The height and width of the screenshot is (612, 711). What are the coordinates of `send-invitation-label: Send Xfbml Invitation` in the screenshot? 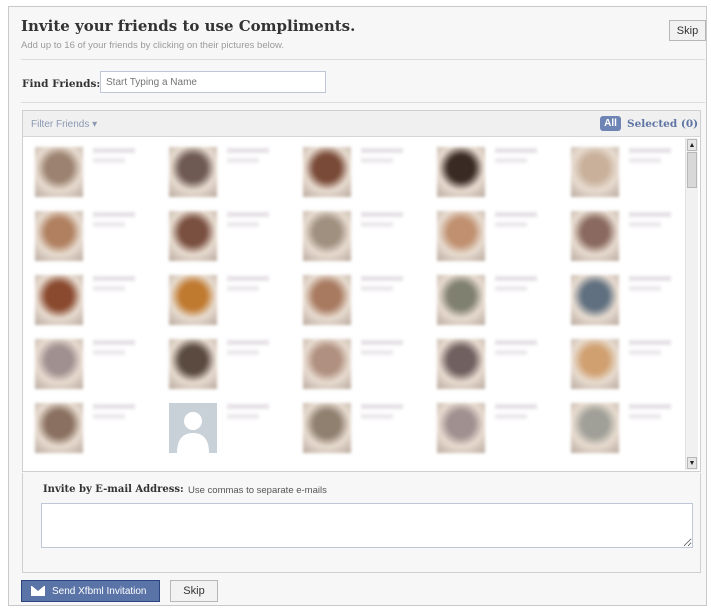 It's located at (99, 591).